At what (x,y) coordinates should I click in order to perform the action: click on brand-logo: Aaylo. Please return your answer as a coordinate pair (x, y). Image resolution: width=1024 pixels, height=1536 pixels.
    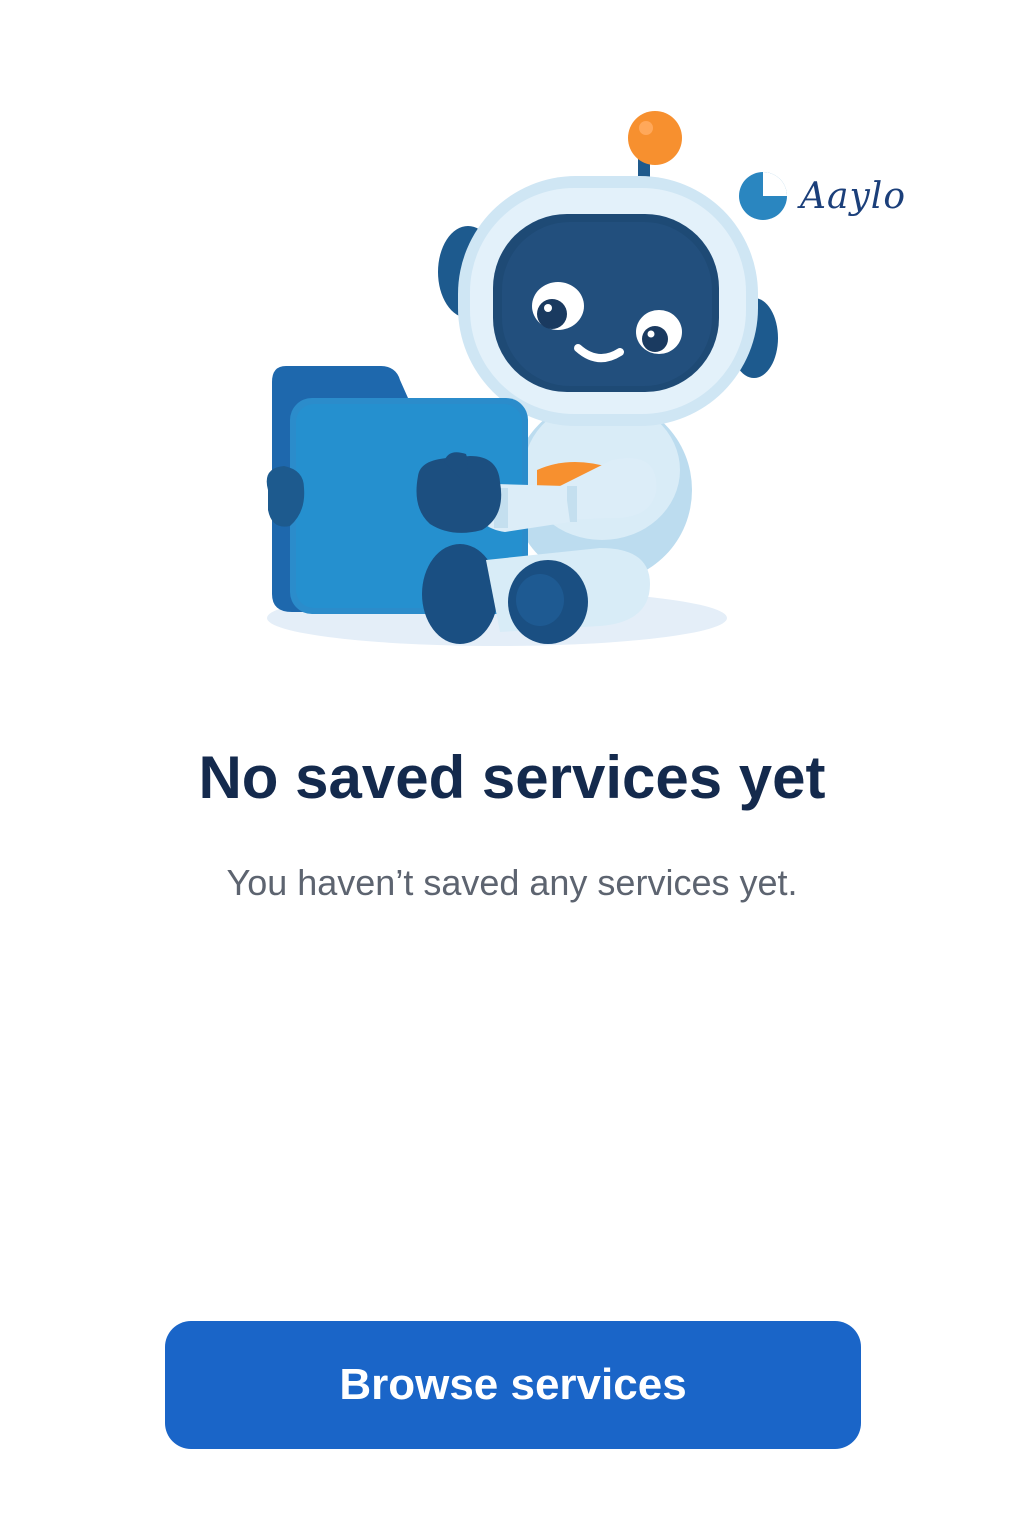
    Looking at the image, I should click on (821, 196).